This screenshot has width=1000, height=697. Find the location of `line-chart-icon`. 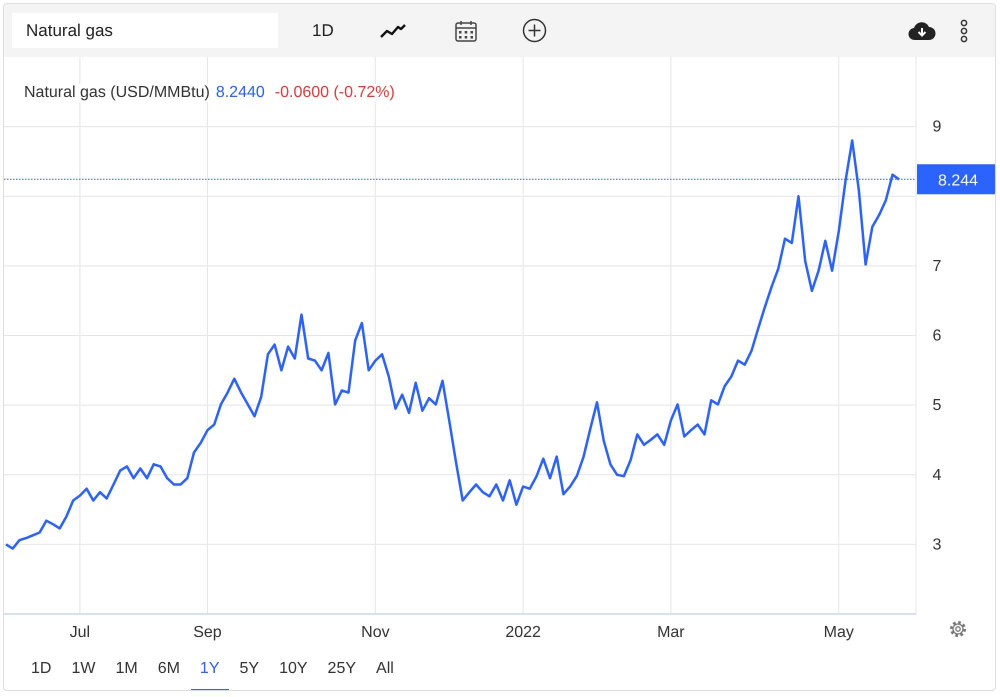

line-chart-icon is located at coordinates (393, 30).